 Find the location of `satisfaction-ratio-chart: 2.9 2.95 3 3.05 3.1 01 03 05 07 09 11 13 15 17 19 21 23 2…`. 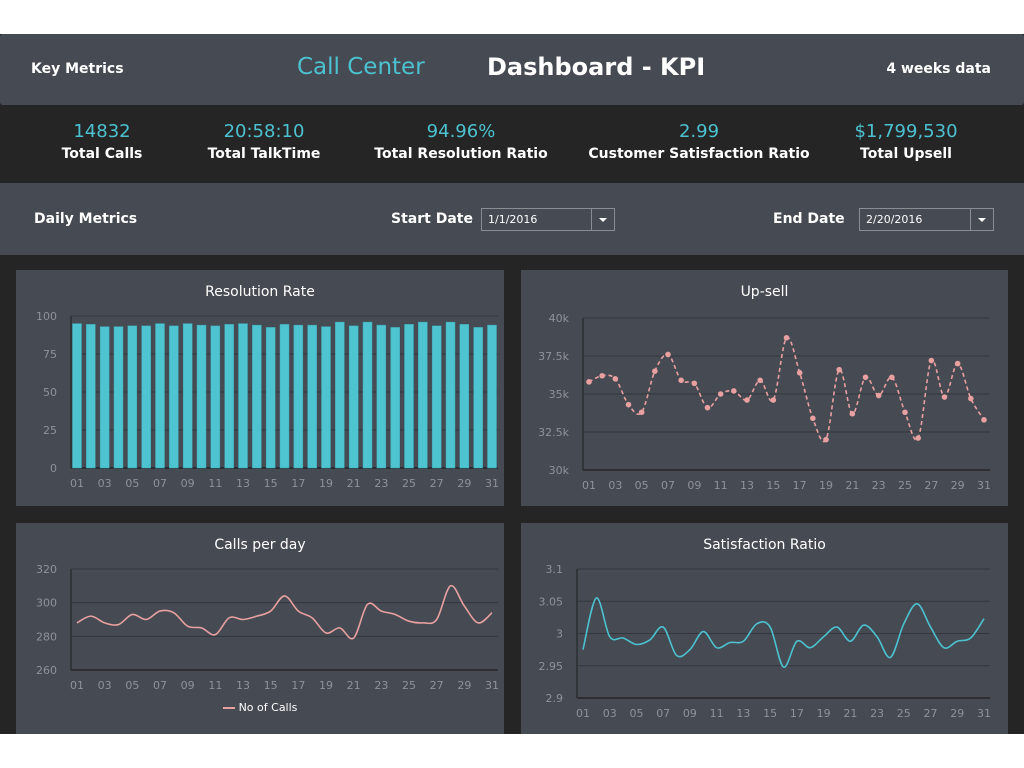

satisfaction-ratio-chart: 2.9 2.95 3 3.05 3.1 01 03 05 07 09 11 13 15 17 19 21 23 2… is located at coordinates (765, 641).